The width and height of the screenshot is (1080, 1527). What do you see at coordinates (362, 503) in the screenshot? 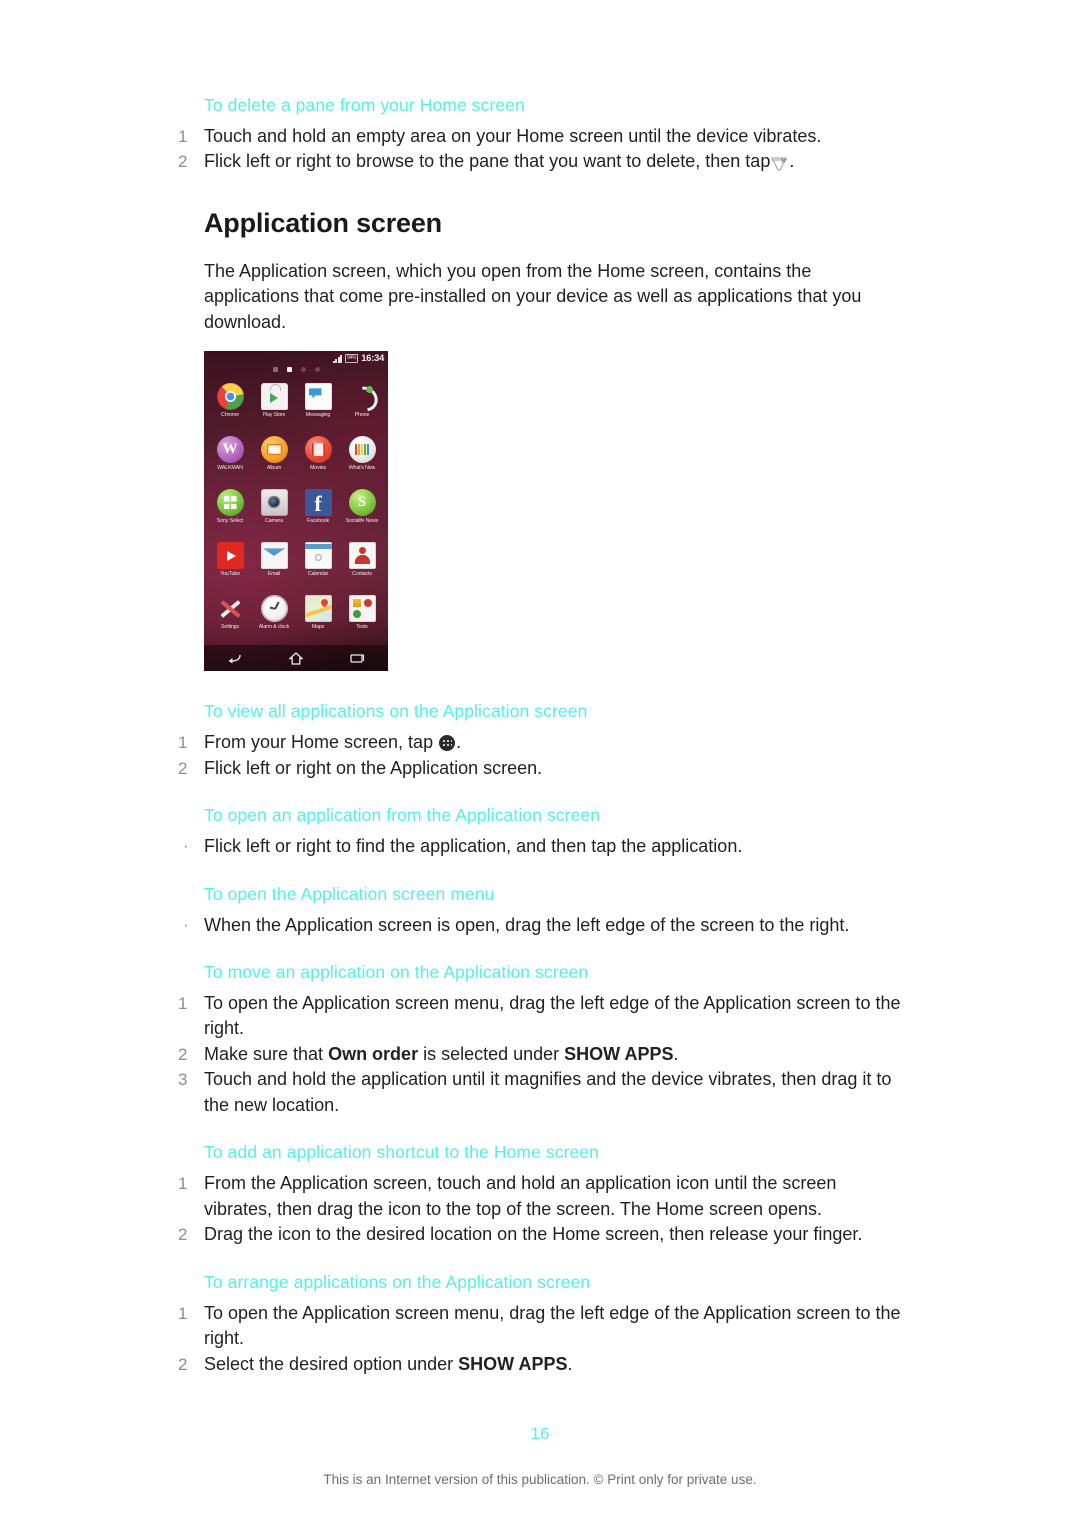
I see `socialife-news-icon` at bounding box center [362, 503].